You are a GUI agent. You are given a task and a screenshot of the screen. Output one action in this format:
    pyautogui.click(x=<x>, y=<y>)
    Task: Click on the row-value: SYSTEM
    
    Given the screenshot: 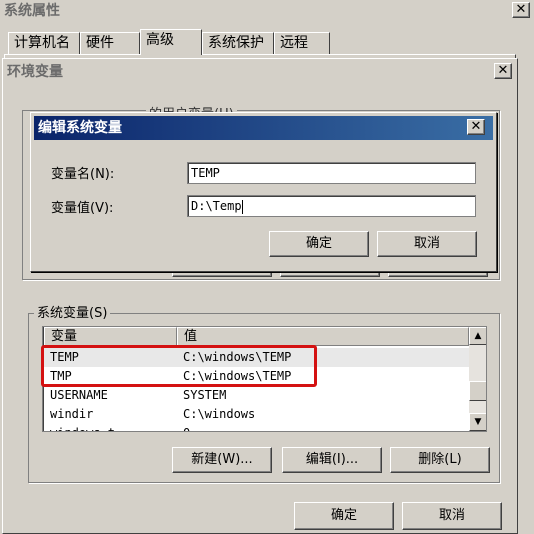 What is the action you would take?
    pyautogui.click(x=205, y=395)
    